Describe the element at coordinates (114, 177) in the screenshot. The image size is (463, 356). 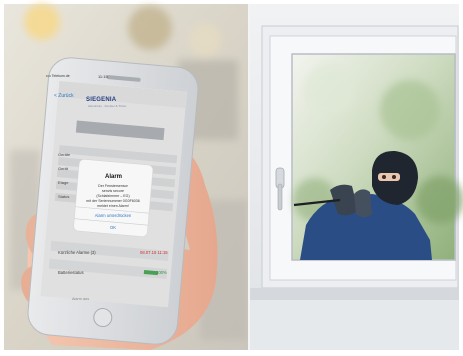
I see `alert-title: Alarm` at that location.